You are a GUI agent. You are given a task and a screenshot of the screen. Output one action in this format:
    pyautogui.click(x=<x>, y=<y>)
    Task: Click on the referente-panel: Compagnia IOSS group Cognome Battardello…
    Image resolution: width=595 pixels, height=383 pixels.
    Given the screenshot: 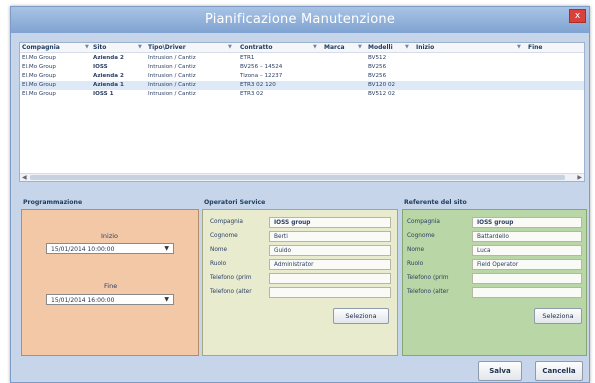 What is the action you would take?
    pyautogui.click(x=494, y=282)
    